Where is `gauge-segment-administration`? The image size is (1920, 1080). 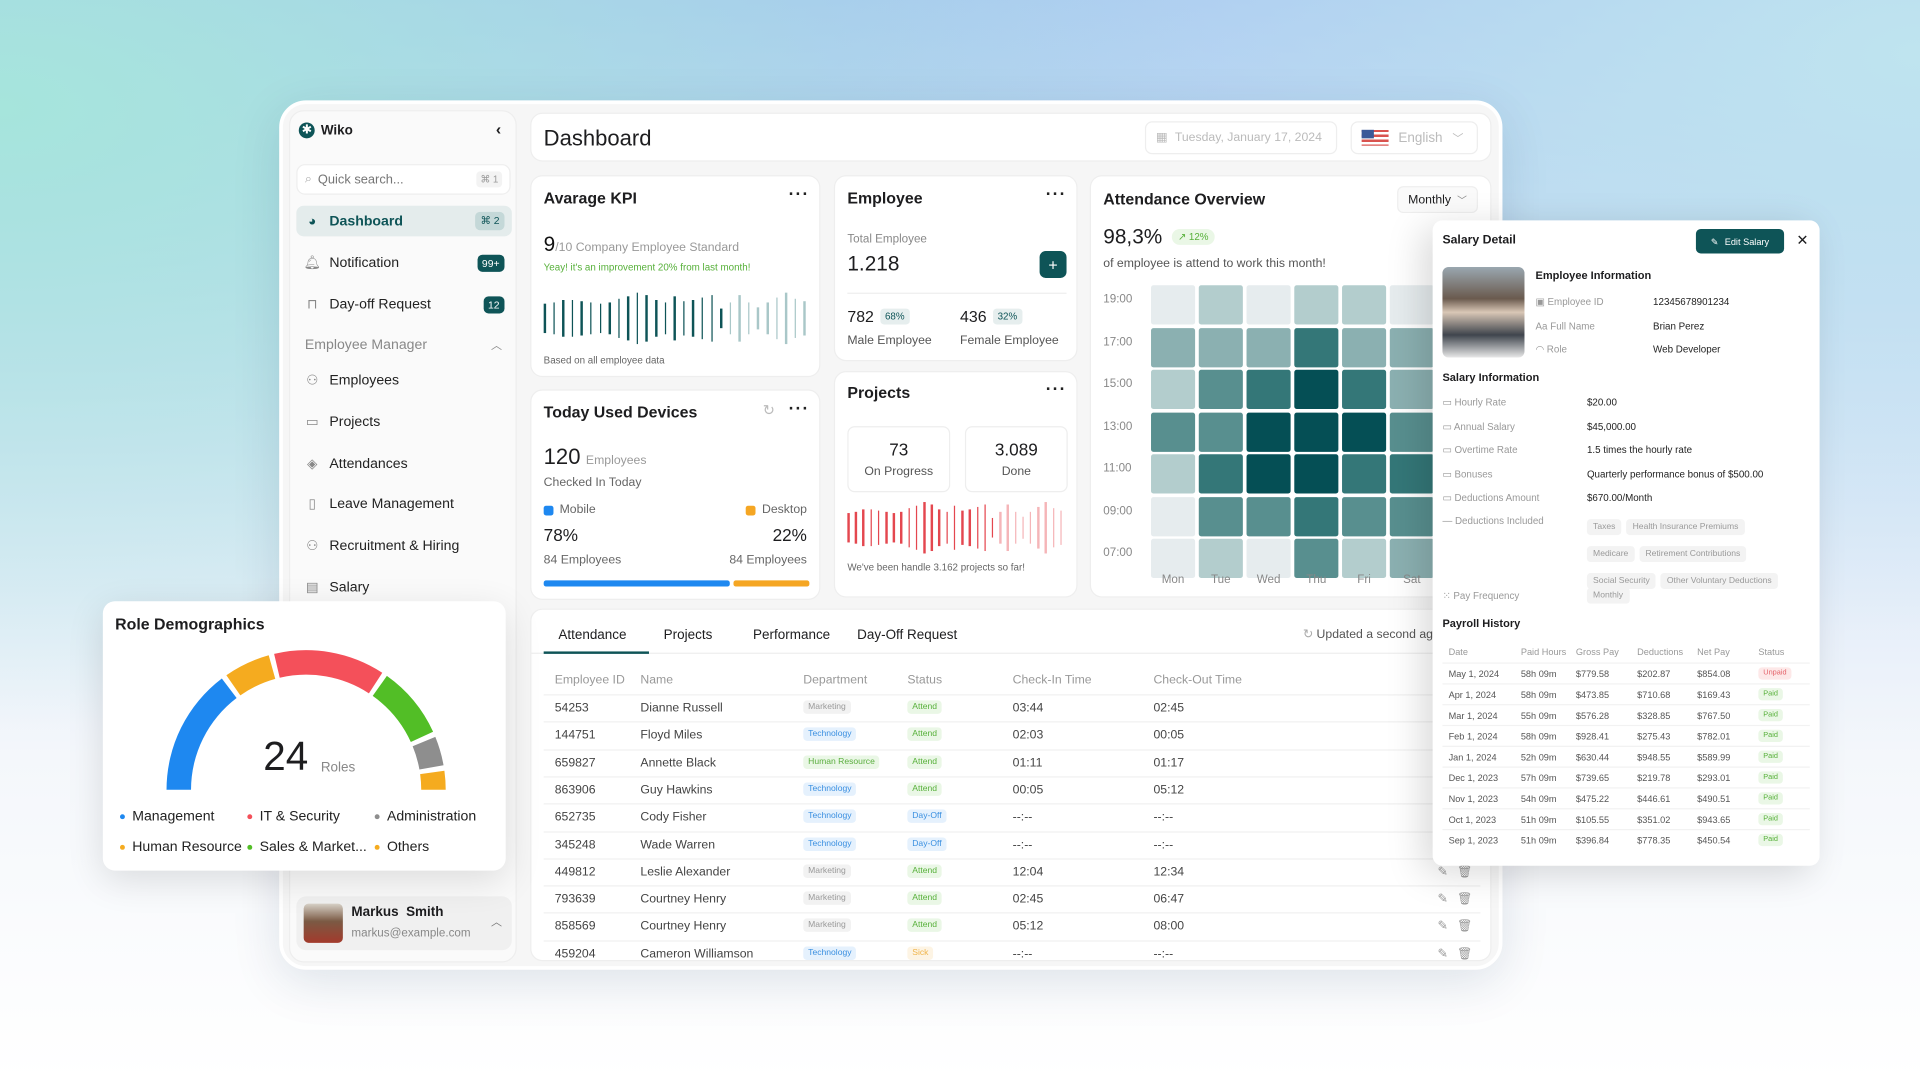 gauge-segment-administration is located at coordinates (428, 753).